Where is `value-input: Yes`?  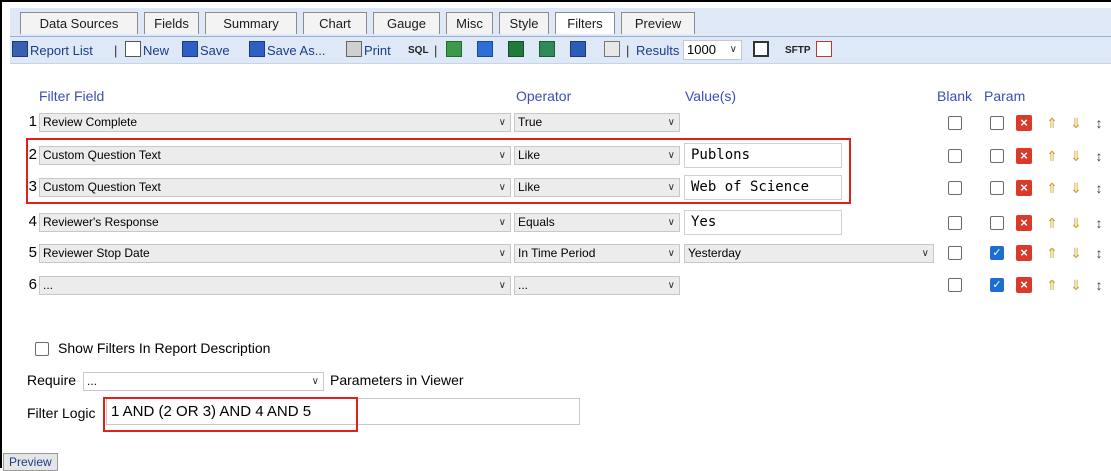 value-input: Yes is located at coordinates (763, 222).